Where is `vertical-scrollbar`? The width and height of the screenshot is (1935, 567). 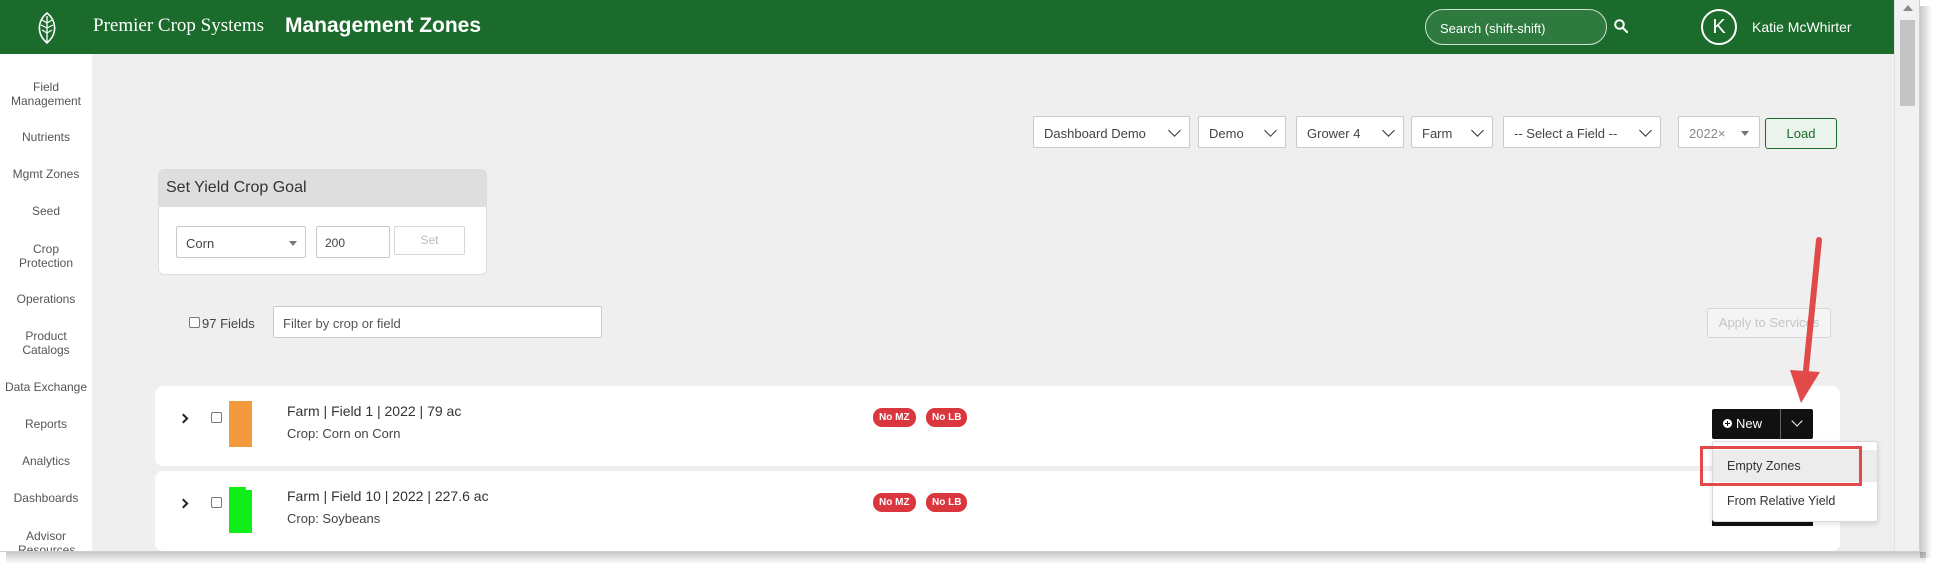 vertical-scrollbar is located at coordinates (1906, 275).